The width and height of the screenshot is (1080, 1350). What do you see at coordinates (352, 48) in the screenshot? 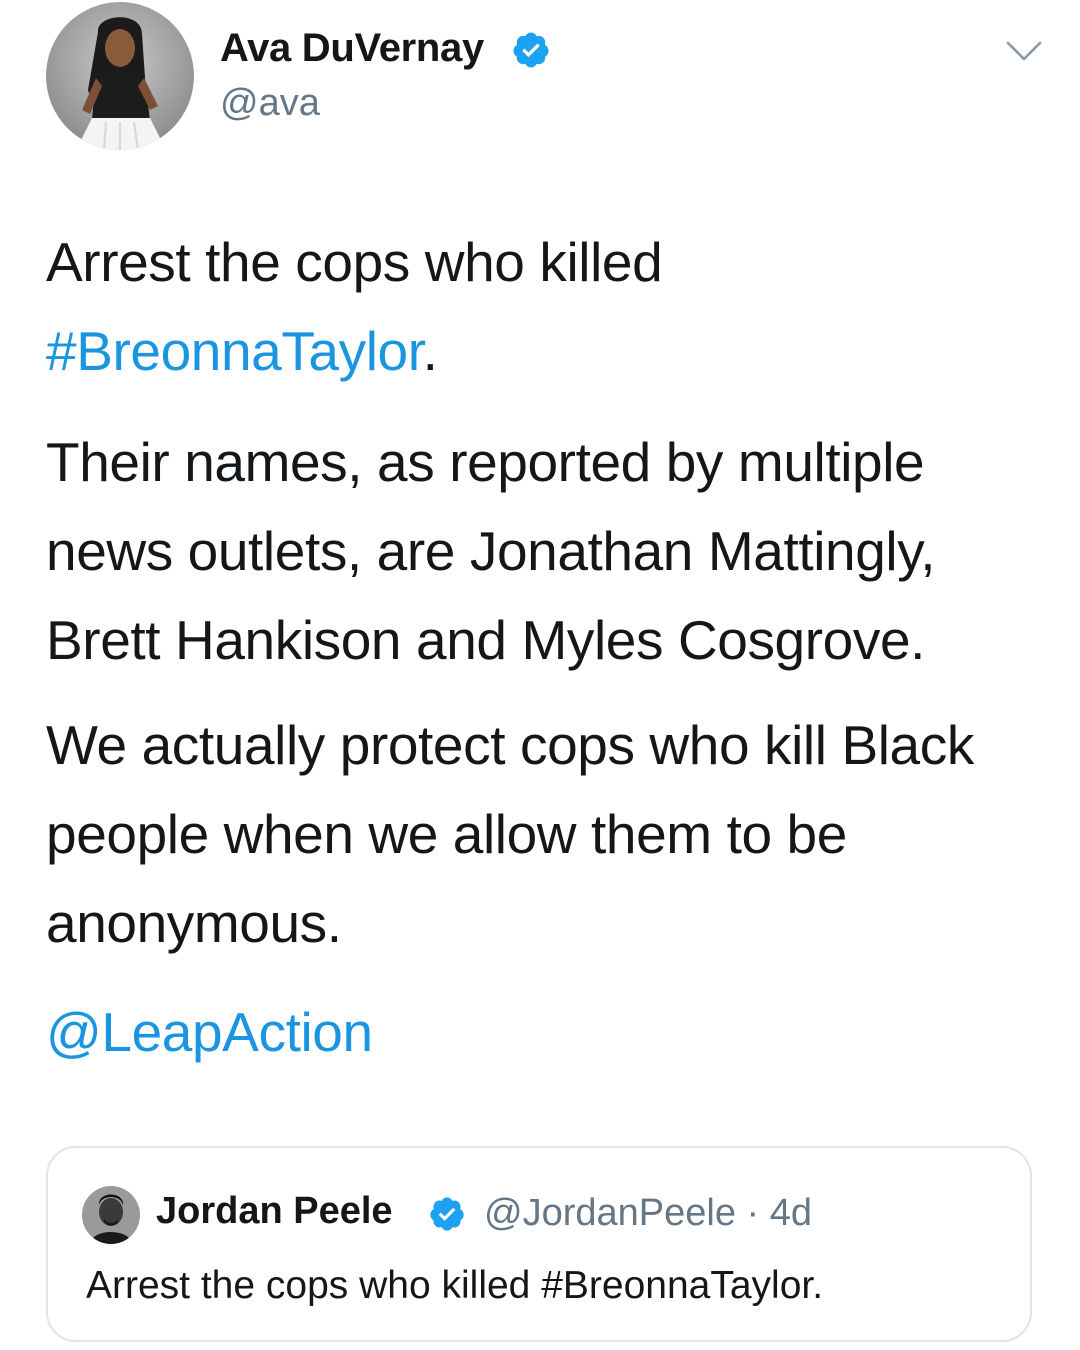
I see `author-name: Ava DuVernay` at bounding box center [352, 48].